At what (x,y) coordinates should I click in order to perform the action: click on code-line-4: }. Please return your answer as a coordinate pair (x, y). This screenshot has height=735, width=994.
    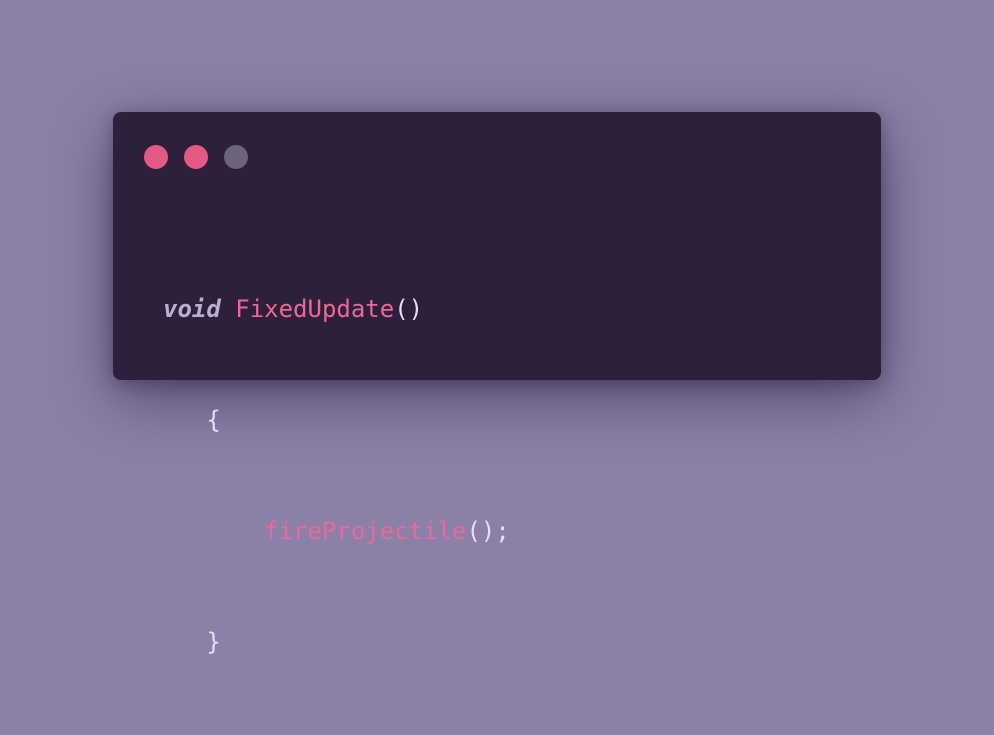
    Looking at the image, I should click on (336, 642).